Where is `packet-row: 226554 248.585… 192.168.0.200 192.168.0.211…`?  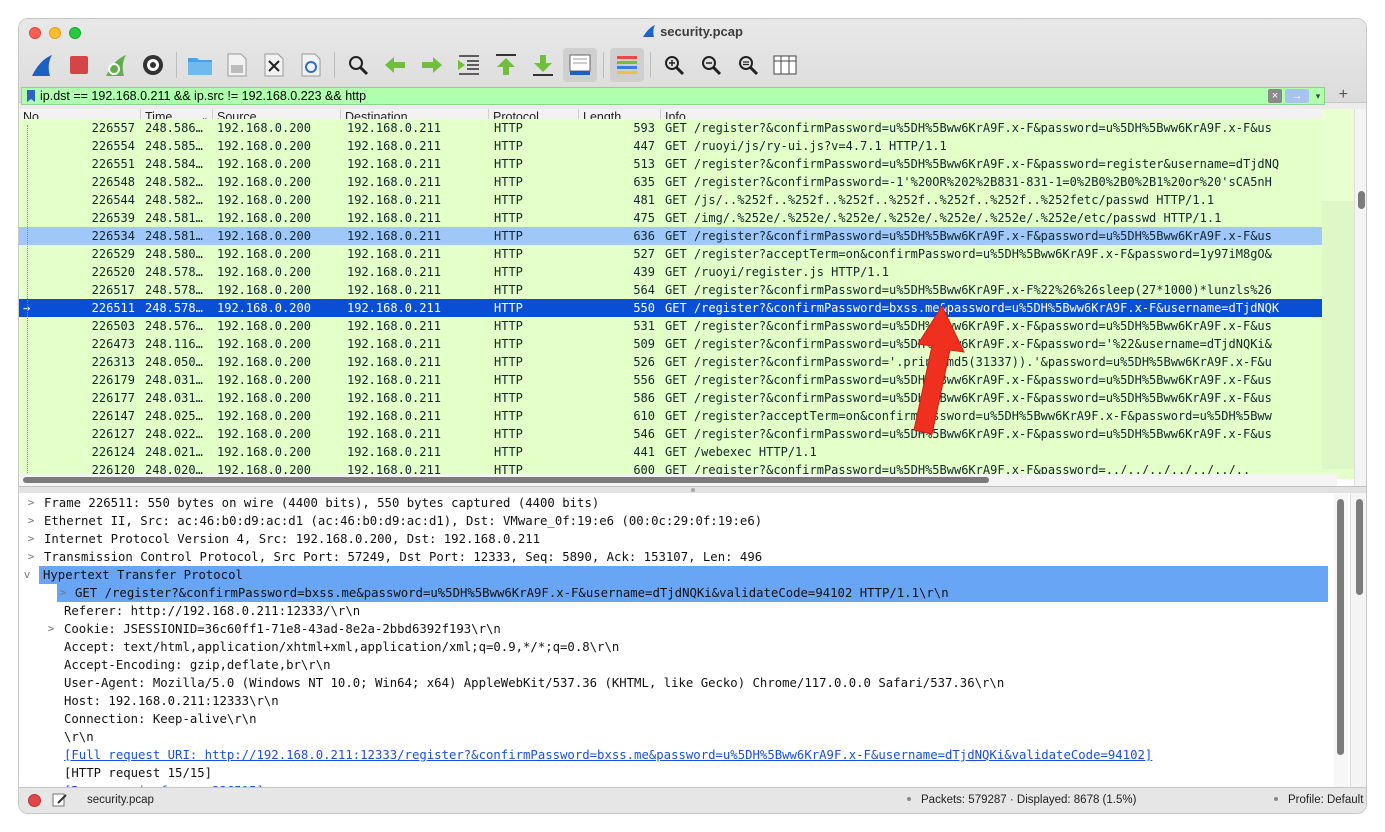 packet-row: 226554 248.585… 192.168.0.200 192.168.0.211… is located at coordinates (692, 146).